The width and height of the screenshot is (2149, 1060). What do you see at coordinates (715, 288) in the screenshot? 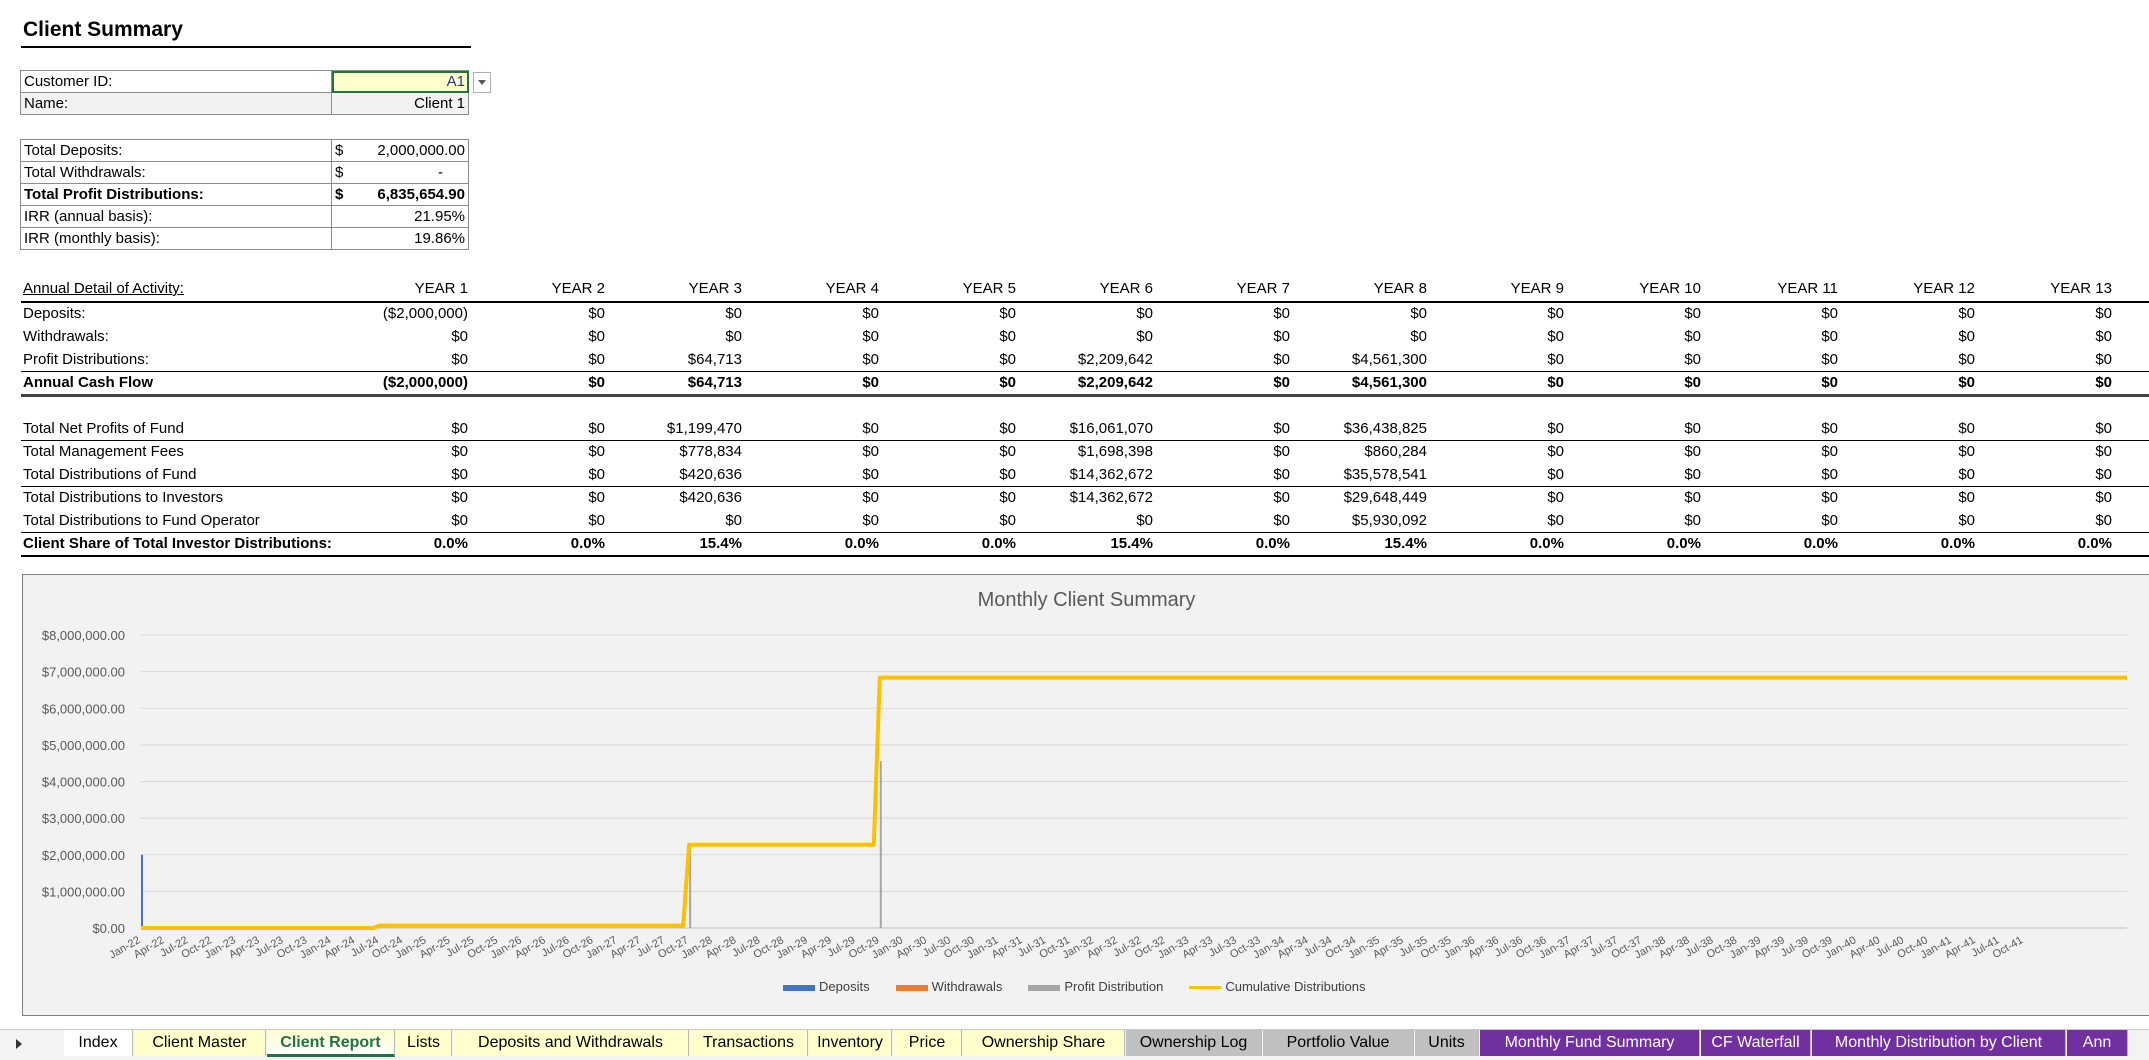
I see `year-header: YEAR 3` at bounding box center [715, 288].